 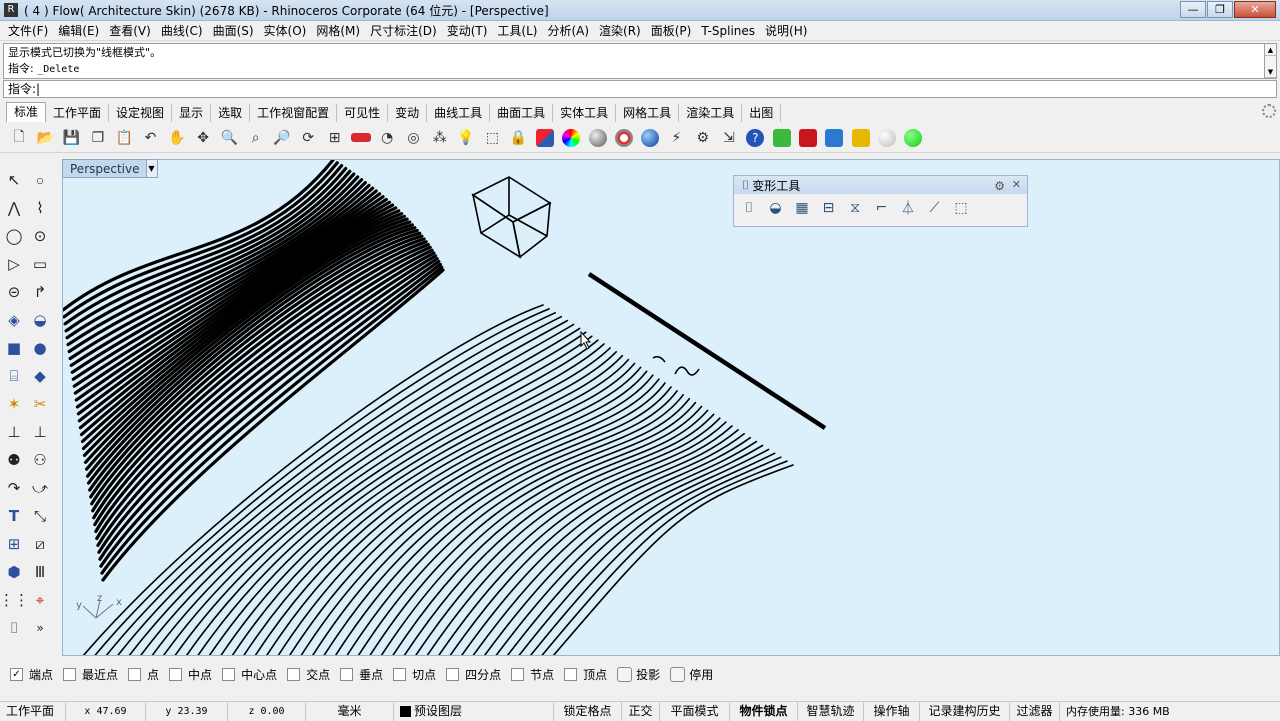 I want to click on osnap-perpendicular: 垂点, so click(x=361, y=674).